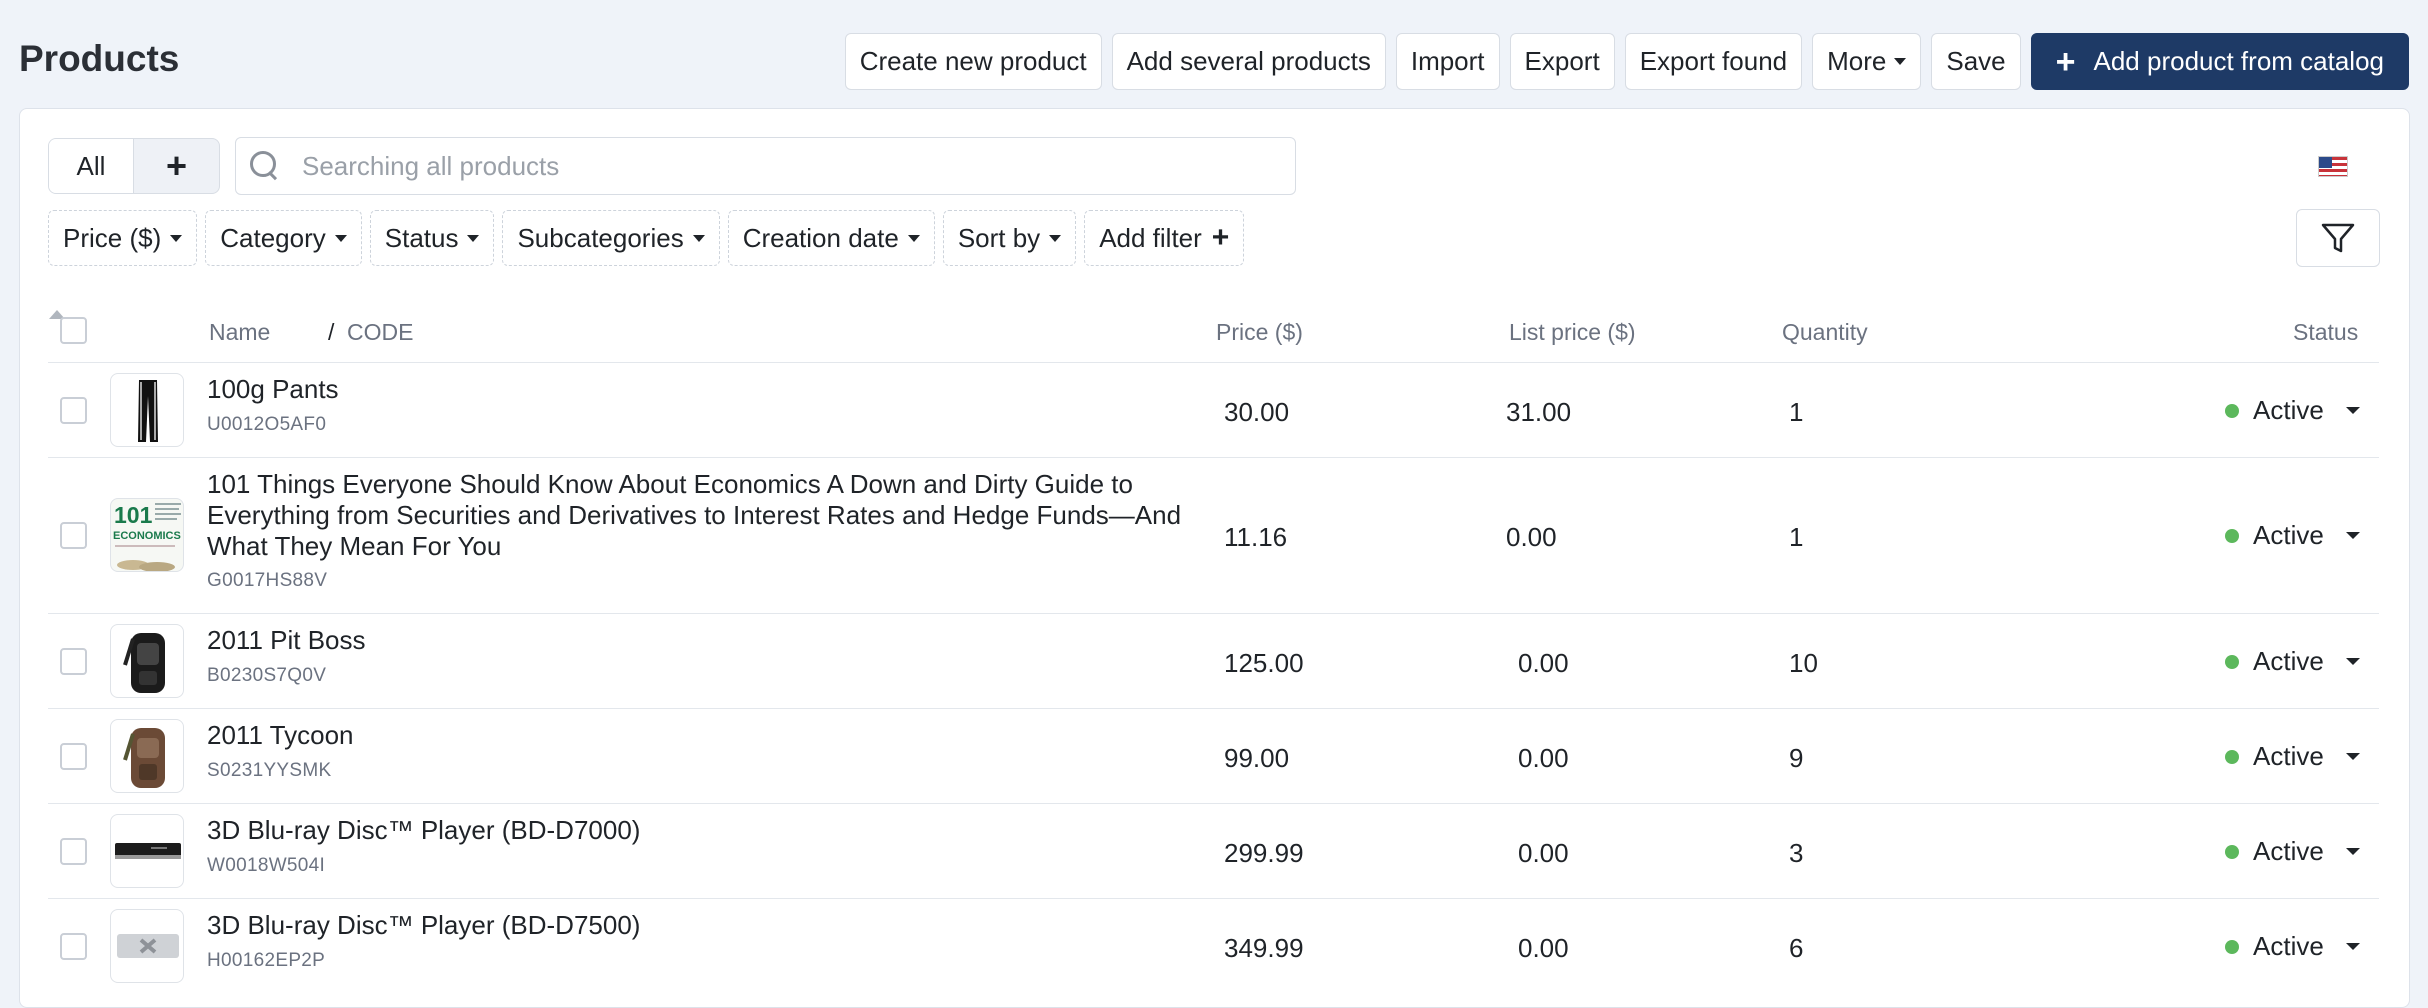  Describe the element at coordinates (611, 238) in the screenshot. I see `filter-subcategories: Subcategories` at that location.